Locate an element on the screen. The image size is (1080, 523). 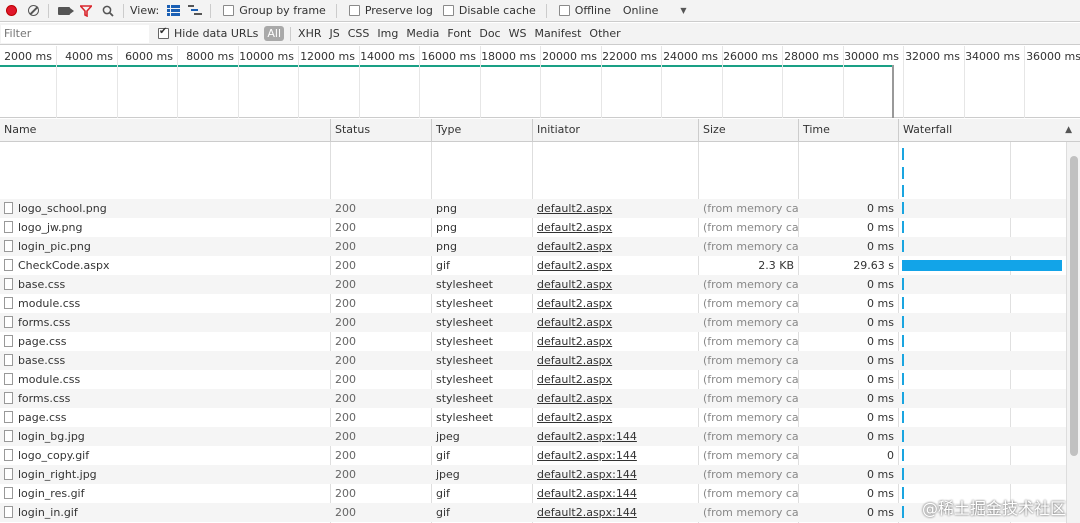
type-filter-manifest: Manifest is located at coordinates (557, 33).